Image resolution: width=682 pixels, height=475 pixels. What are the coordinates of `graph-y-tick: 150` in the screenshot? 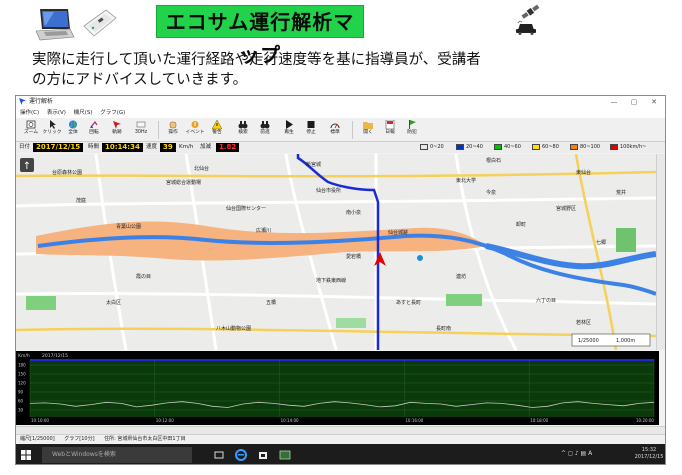 It's located at (22, 374).